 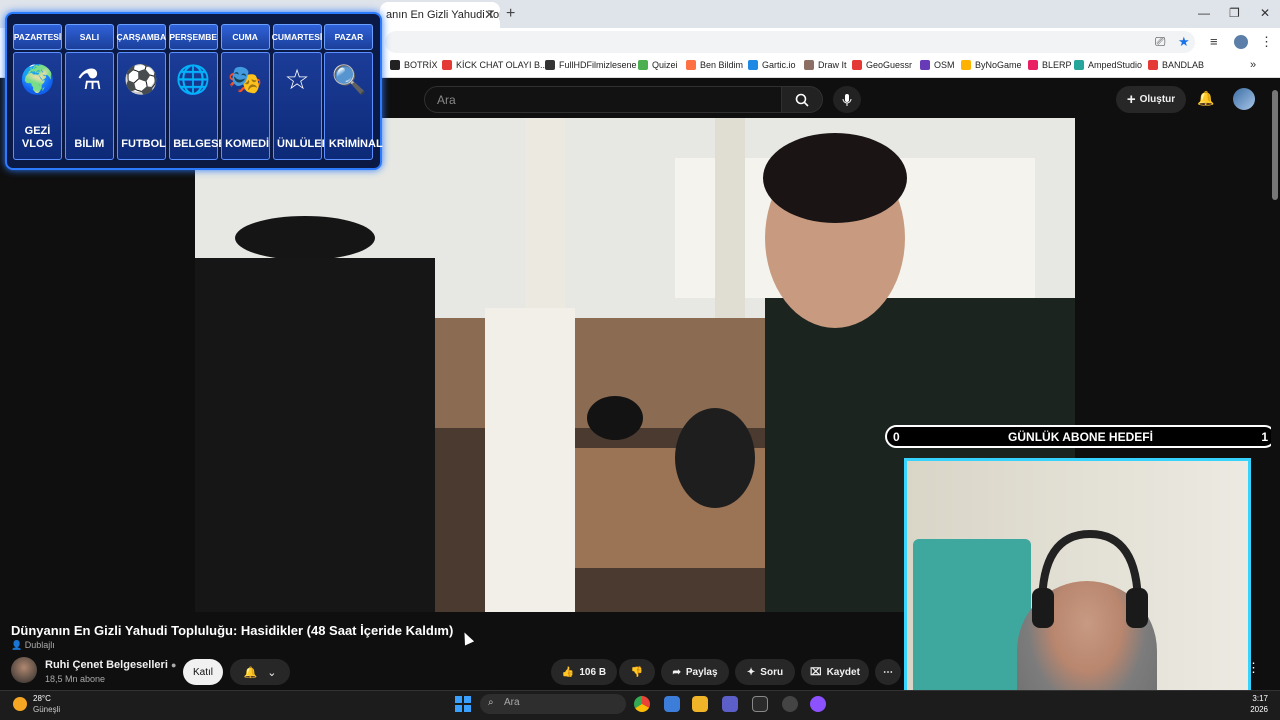 What do you see at coordinates (297, 37) in the screenshot?
I see `schedule-day: CUMARTESİ` at bounding box center [297, 37].